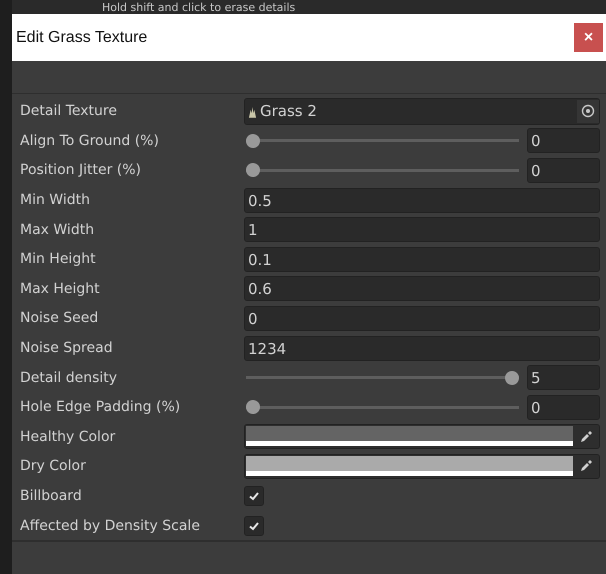  I want to click on field-label: Noise Seed, so click(60, 318).